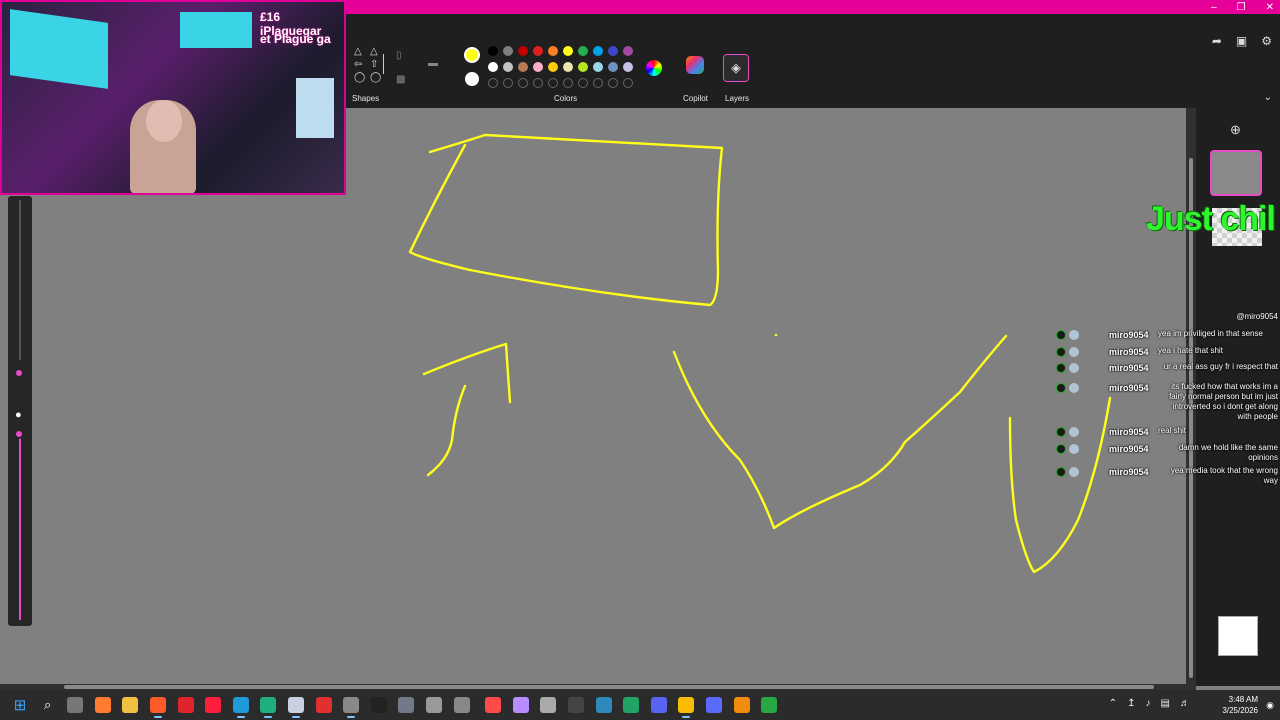  What do you see at coordinates (548, 705) in the screenshot?
I see `app-d-icon` at bounding box center [548, 705].